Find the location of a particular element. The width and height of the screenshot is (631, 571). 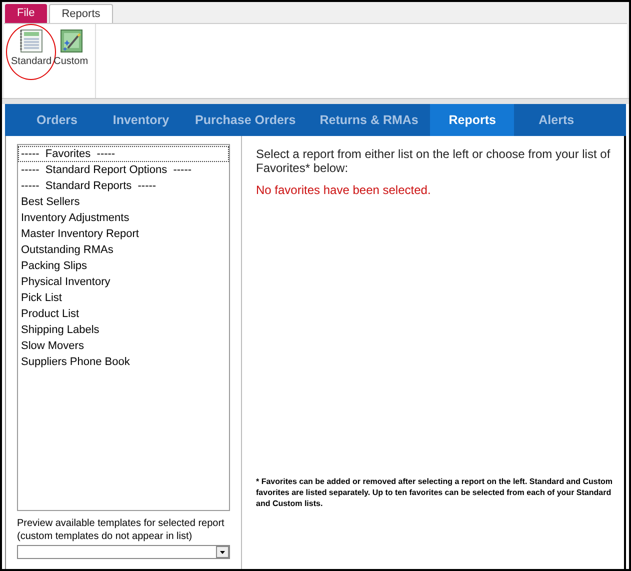

report-list-item: Shipping Labels is located at coordinates (123, 330).